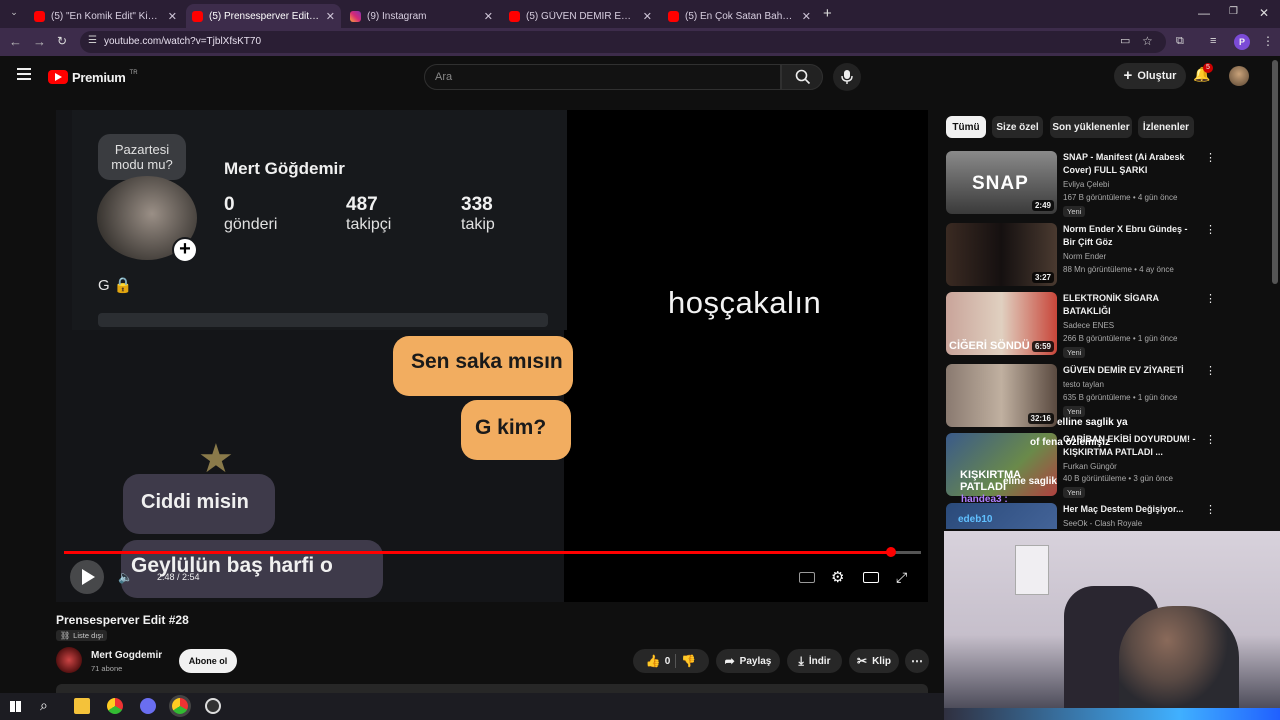 This screenshot has height=720, width=1280. I want to click on file-explorer-icon, so click(82, 706).